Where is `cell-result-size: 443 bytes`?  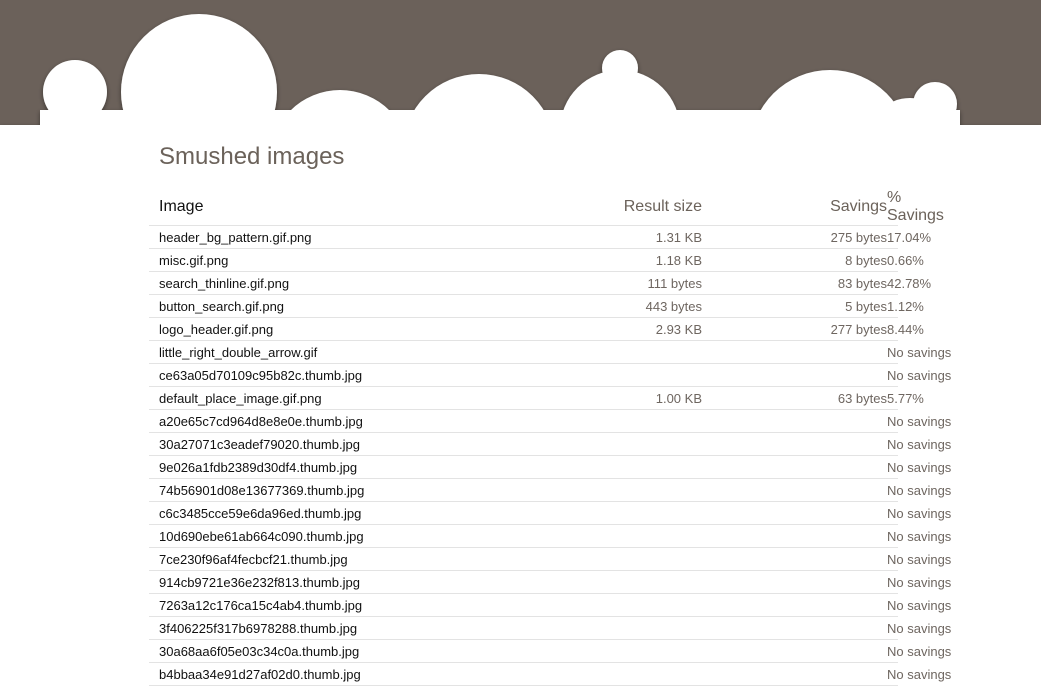 cell-result-size: 443 bytes is located at coordinates (628, 306).